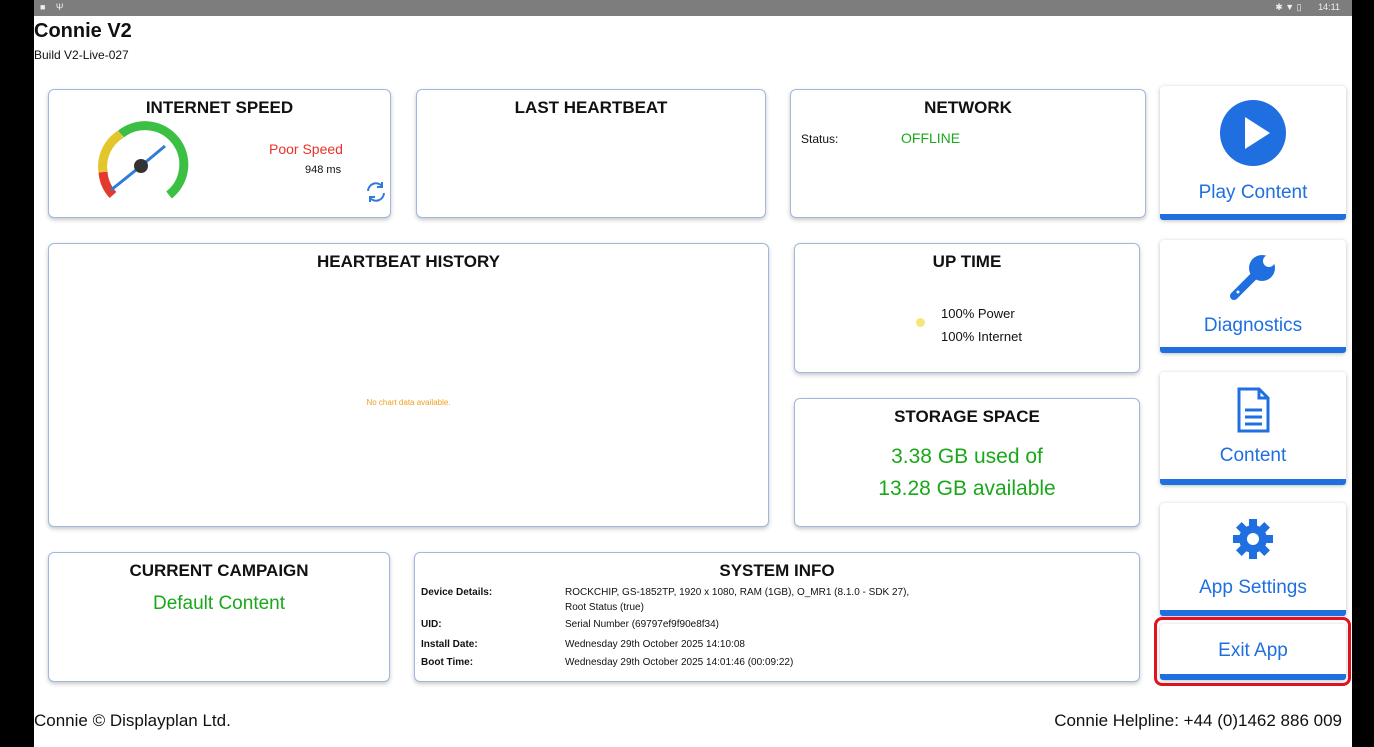 The width and height of the screenshot is (1374, 747). What do you see at coordinates (81, 55) in the screenshot?
I see `build-version: Build V2-Live-027` at bounding box center [81, 55].